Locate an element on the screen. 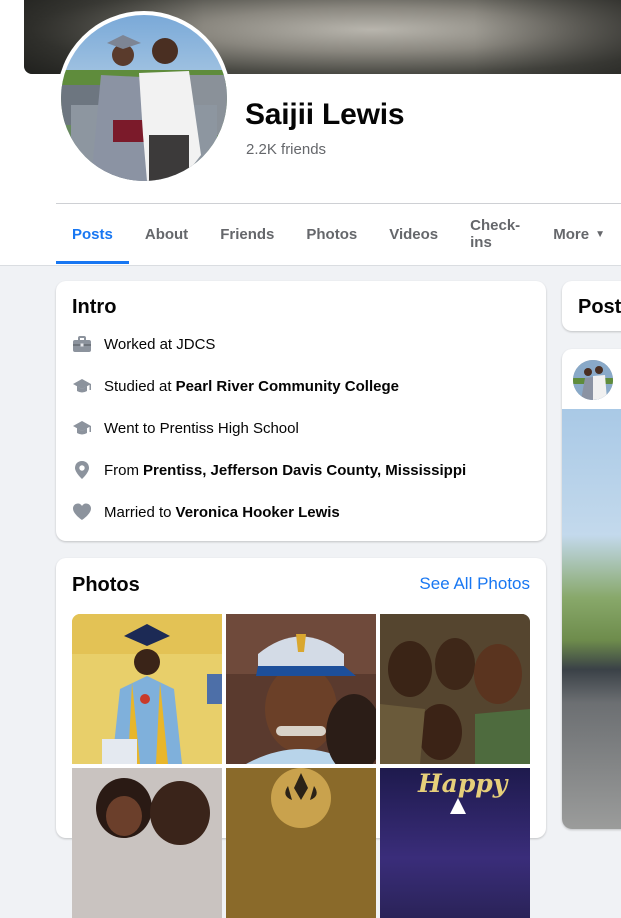  post-card is located at coordinates (591, 589).